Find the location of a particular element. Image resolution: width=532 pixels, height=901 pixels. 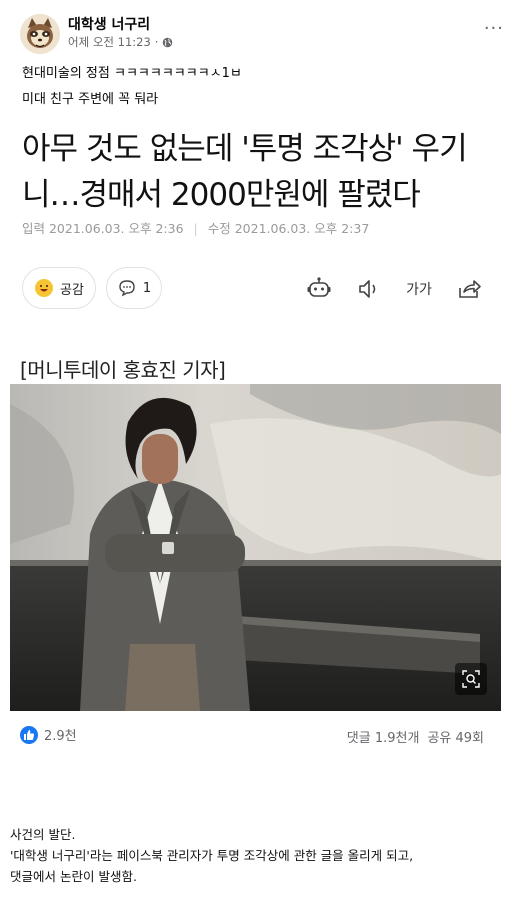

comment-bubble-icon is located at coordinates (127, 288).